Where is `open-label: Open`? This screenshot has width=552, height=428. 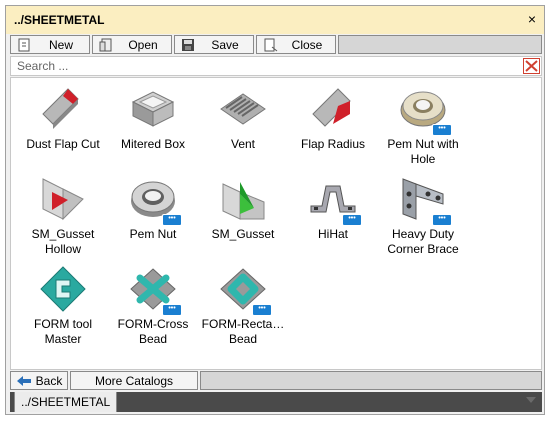 open-label: Open is located at coordinates (143, 44).